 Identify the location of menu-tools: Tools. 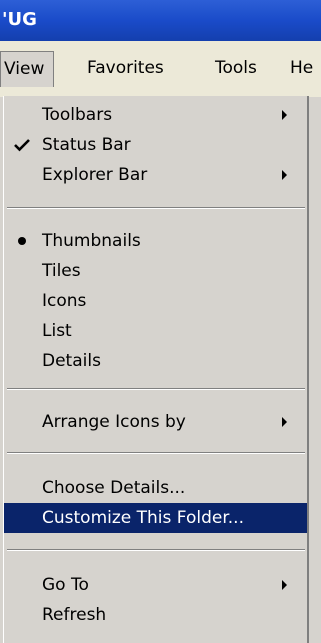
(236, 69).